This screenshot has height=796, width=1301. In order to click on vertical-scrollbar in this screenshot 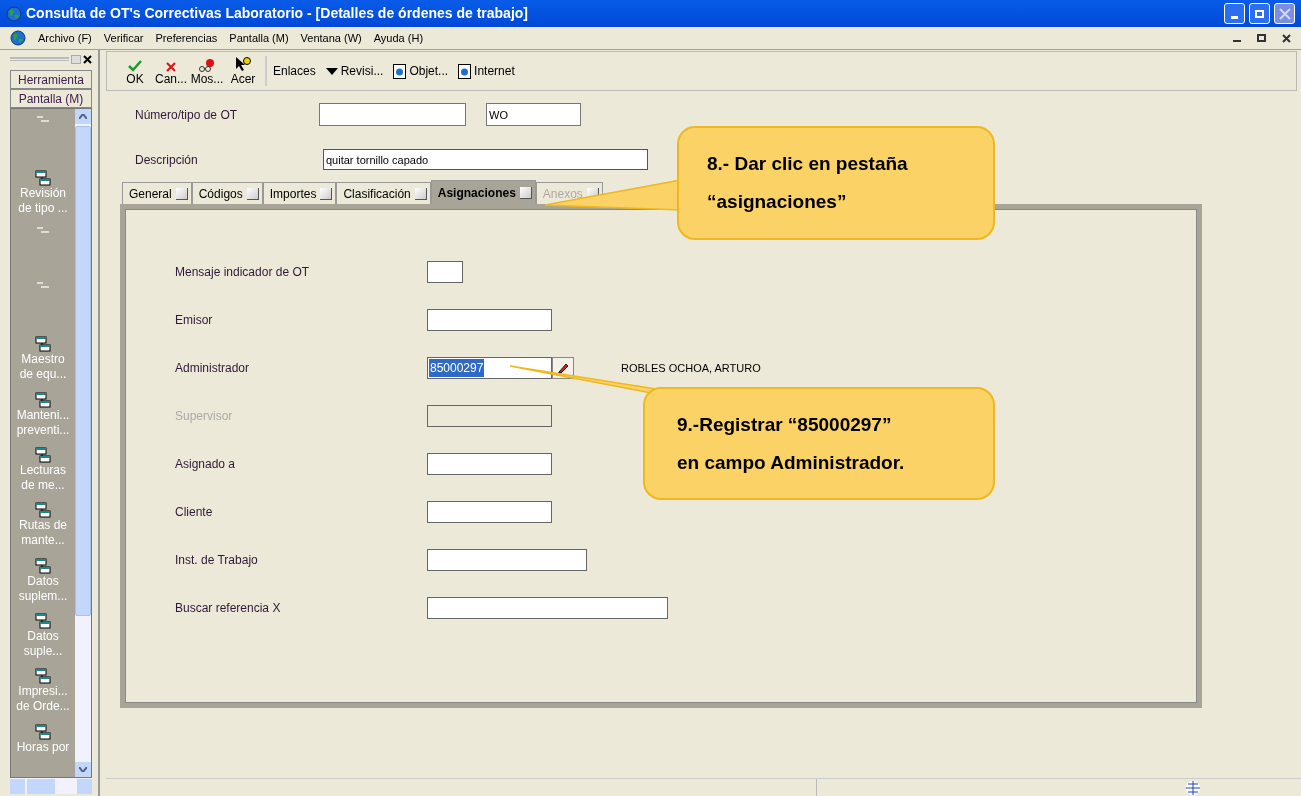, I will do `click(83, 443)`.